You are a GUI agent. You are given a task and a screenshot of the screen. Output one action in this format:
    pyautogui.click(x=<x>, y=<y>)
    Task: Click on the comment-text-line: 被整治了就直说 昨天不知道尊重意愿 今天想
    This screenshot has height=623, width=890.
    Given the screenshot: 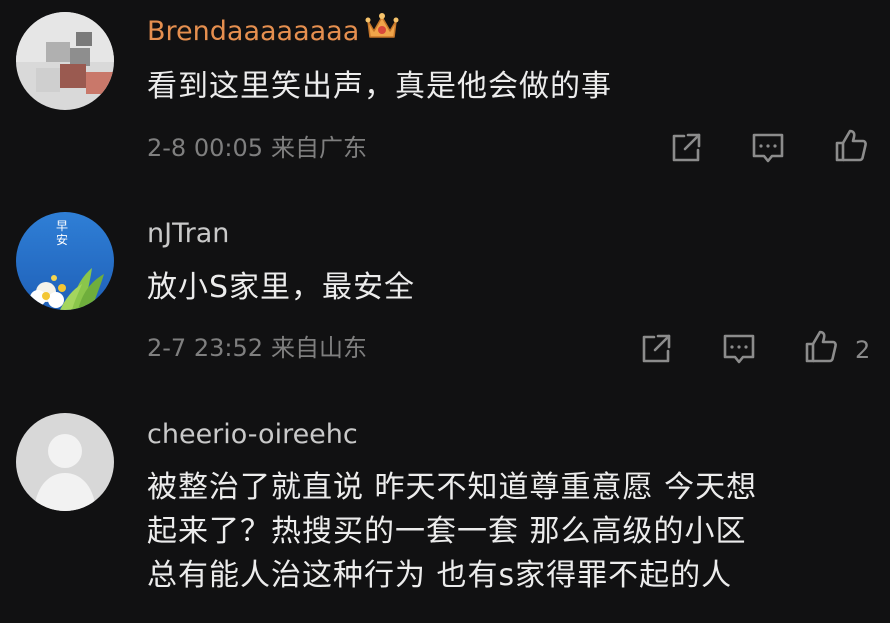 What is the action you would take?
    pyautogui.click(x=452, y=487)
    